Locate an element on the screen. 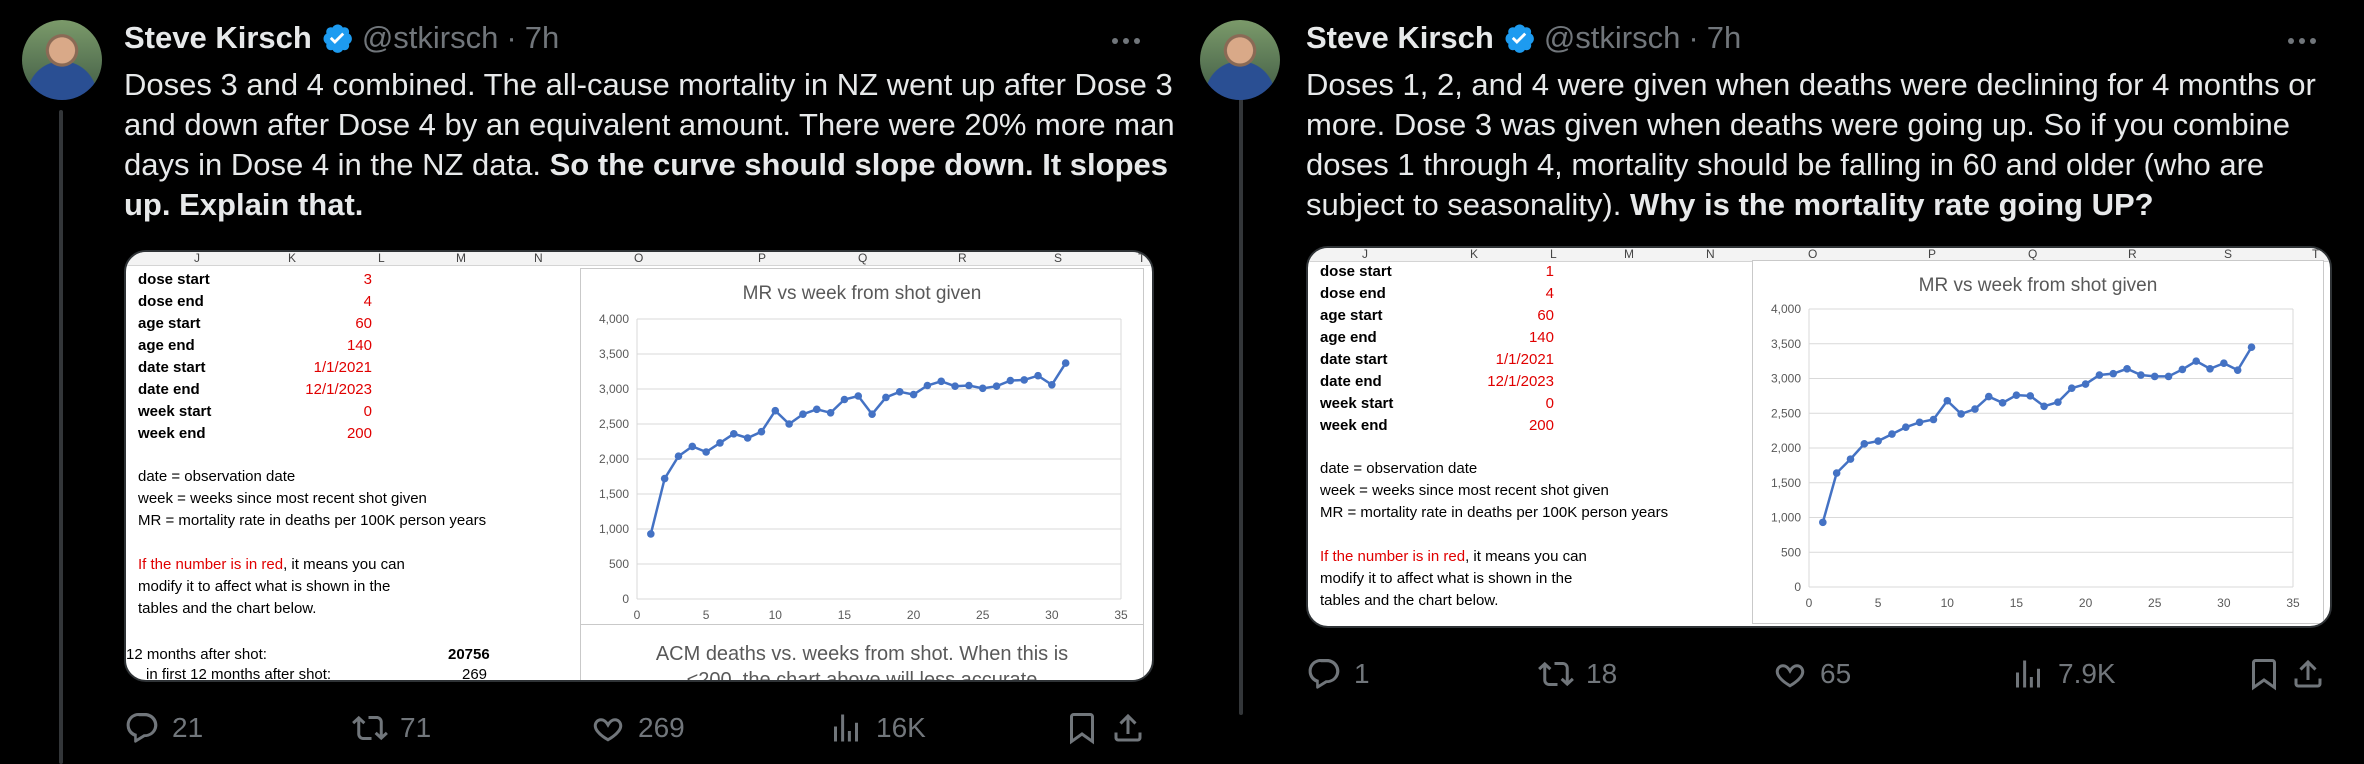 This screenshot has width=2364, height=764. reply-count: 21 is located at coordinates (188, 727).